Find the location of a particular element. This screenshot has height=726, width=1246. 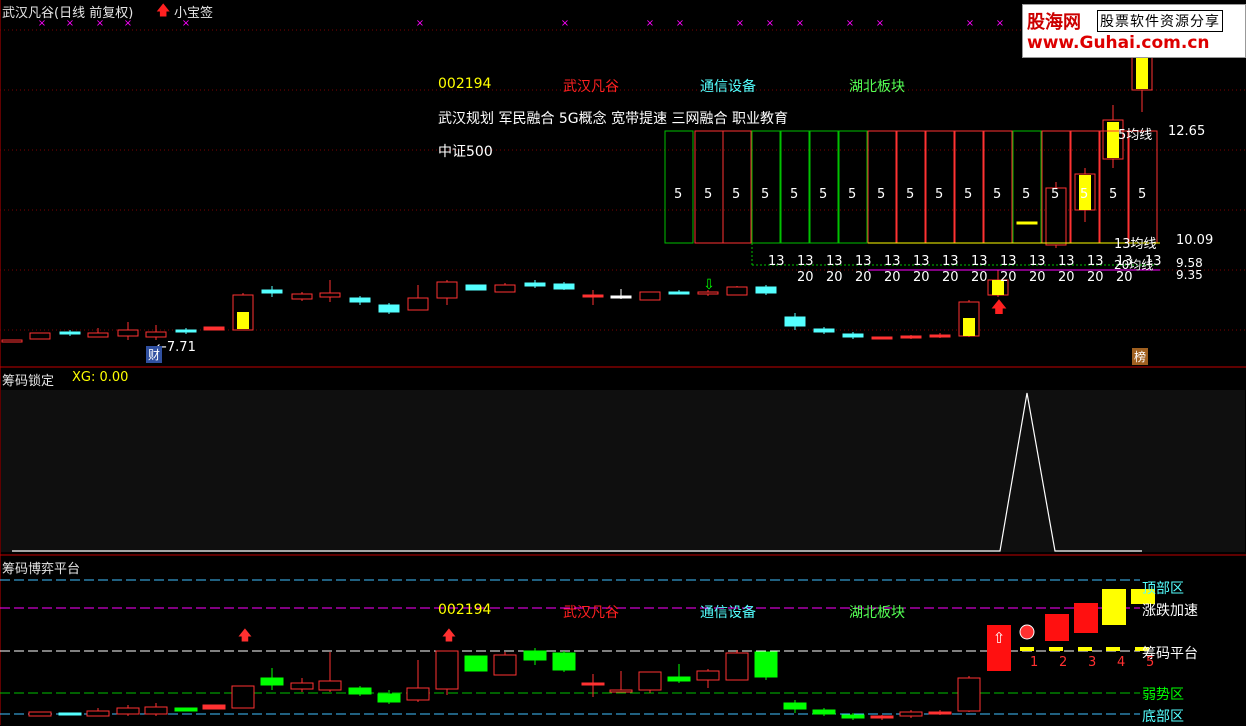

stock-industry: 通信设备 is located at coordinates (728, 87).